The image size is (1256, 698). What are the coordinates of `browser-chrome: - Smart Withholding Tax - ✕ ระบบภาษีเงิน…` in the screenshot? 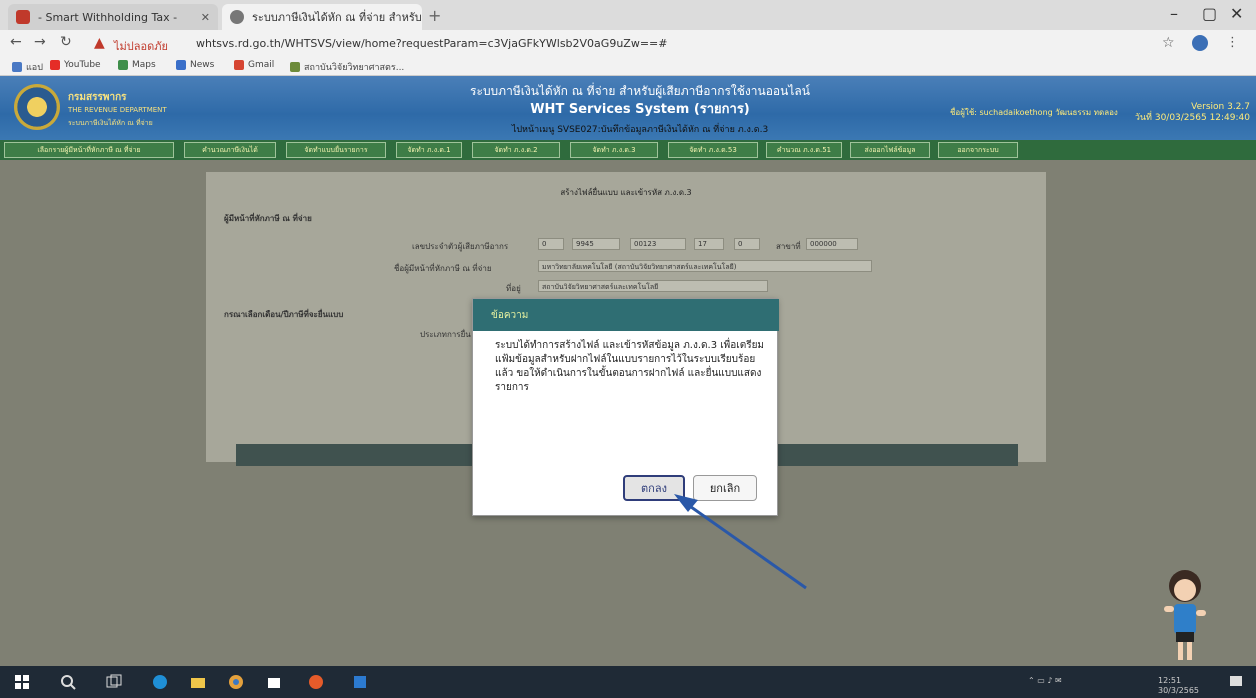 It's located at (628, 38).